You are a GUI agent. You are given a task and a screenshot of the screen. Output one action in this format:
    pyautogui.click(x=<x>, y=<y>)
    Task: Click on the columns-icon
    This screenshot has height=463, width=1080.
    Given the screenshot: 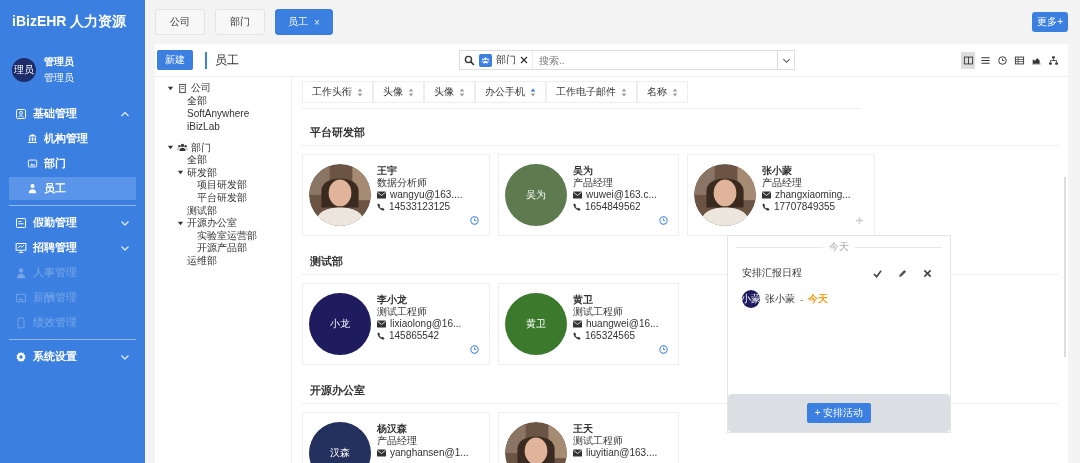 What is the action you would take?
    pyautogui.click(x=968, y=60)
    